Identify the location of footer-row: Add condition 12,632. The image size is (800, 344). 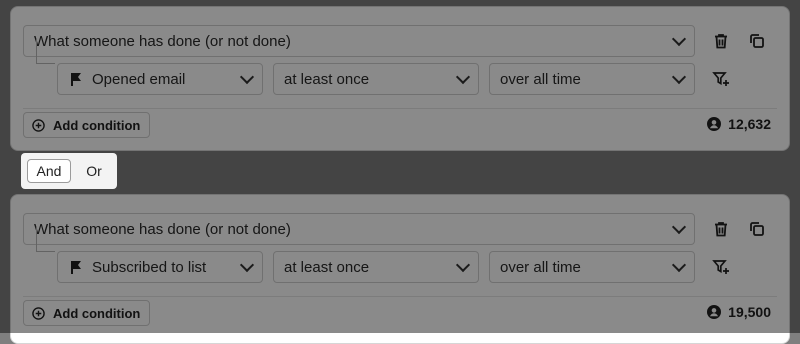
(400, 125).